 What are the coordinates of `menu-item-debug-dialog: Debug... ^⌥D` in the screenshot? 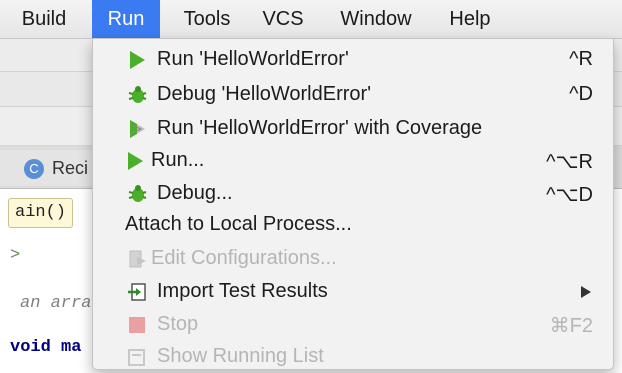 It's located at (353, 193).